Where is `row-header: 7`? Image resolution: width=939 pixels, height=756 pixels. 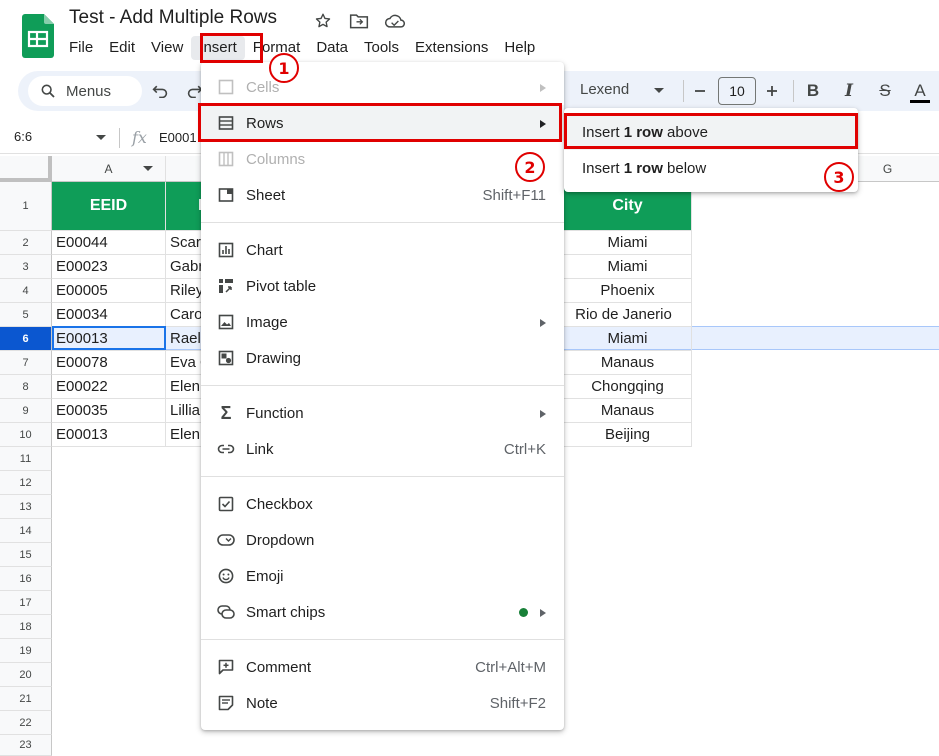
row-header: 7 is located at coordinates (26, 363).